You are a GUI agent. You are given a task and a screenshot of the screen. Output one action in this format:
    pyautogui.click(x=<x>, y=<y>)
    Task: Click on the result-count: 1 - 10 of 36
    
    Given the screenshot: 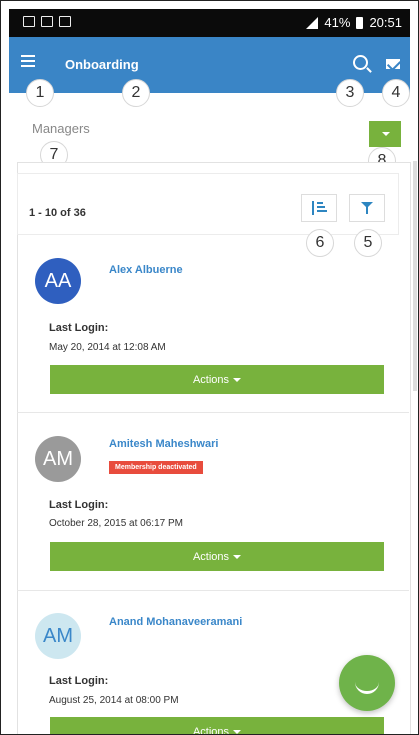 What is the action you would take?
    pyautogui.click(x=57, y=213)
    